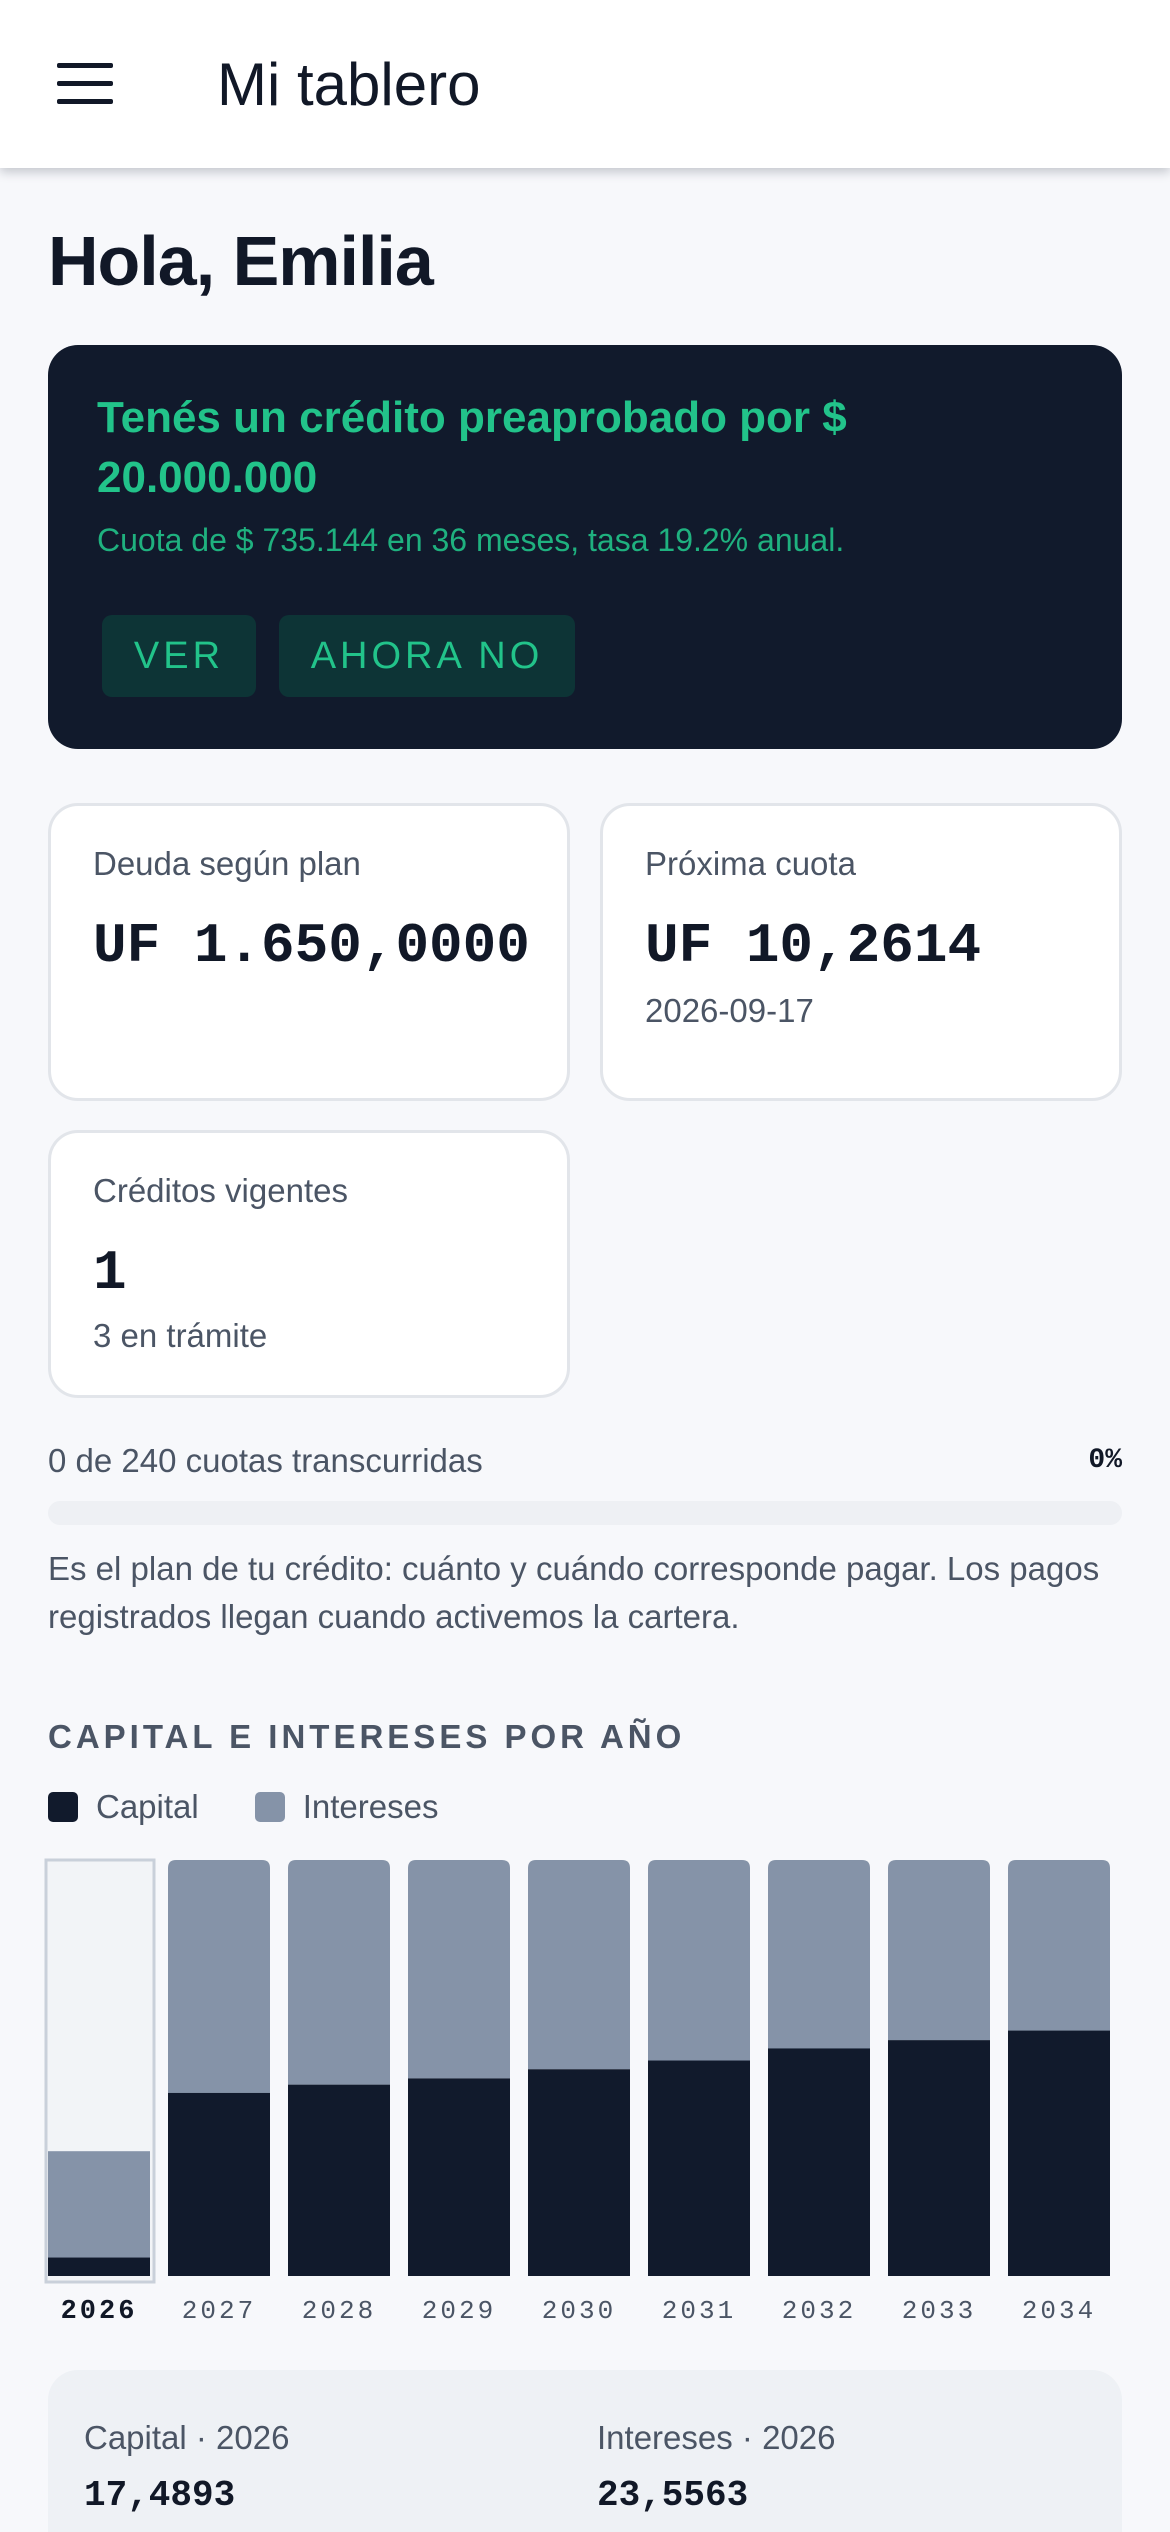  I want to click on bar-interest-2029, so click(459, 1969).